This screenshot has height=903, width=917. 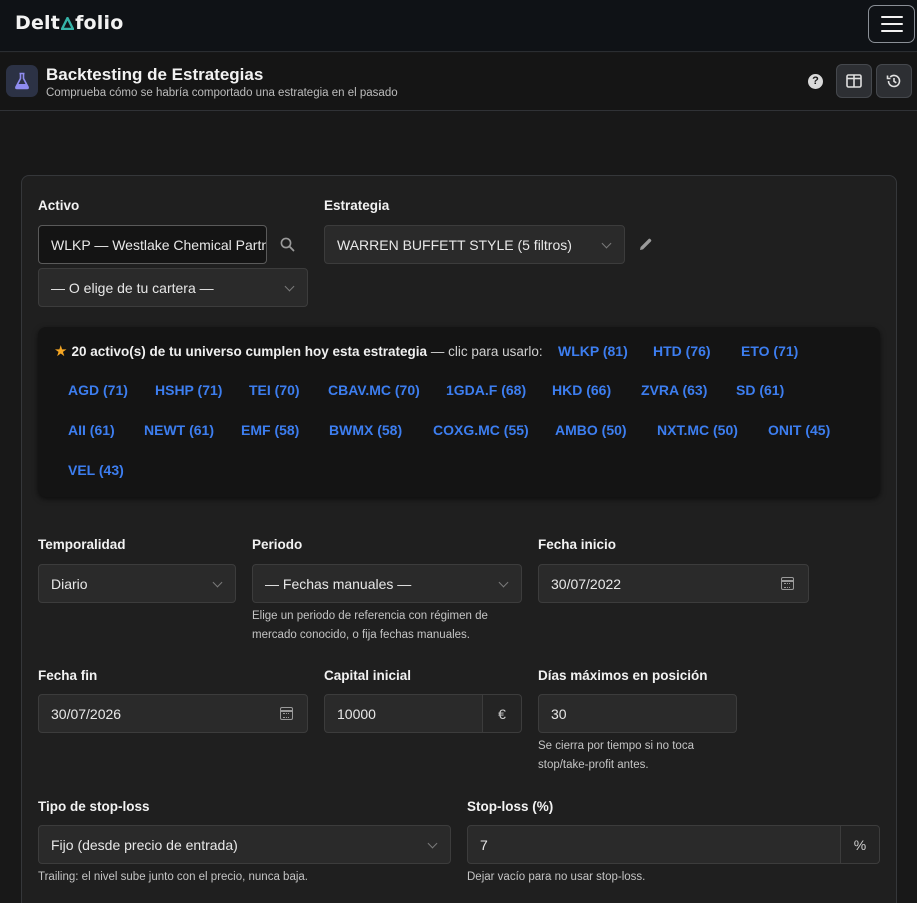 What do you see at coordinates (481, 430) in the screenshot?
I see `suggested-asset-link: COXG.MC (55)` at bounding box center [481, 430].